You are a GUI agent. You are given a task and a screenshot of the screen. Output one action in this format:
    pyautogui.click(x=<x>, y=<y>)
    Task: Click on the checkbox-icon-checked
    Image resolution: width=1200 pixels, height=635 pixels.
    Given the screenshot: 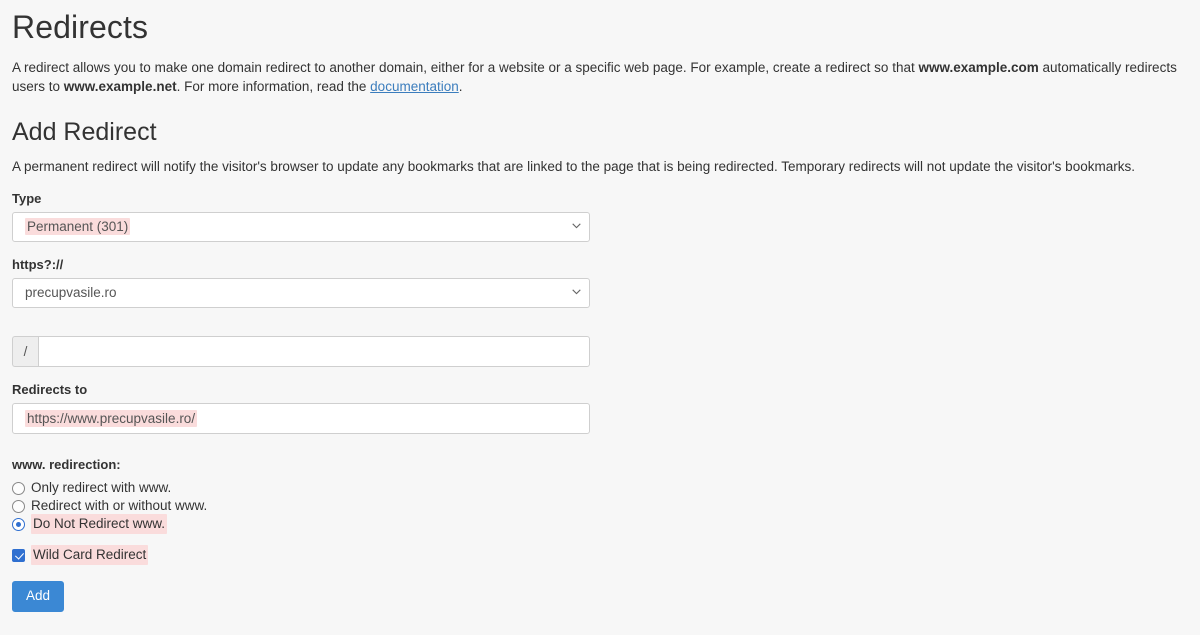 What is the action you would take?
    pyautogui.click(x=18, y=555)
    